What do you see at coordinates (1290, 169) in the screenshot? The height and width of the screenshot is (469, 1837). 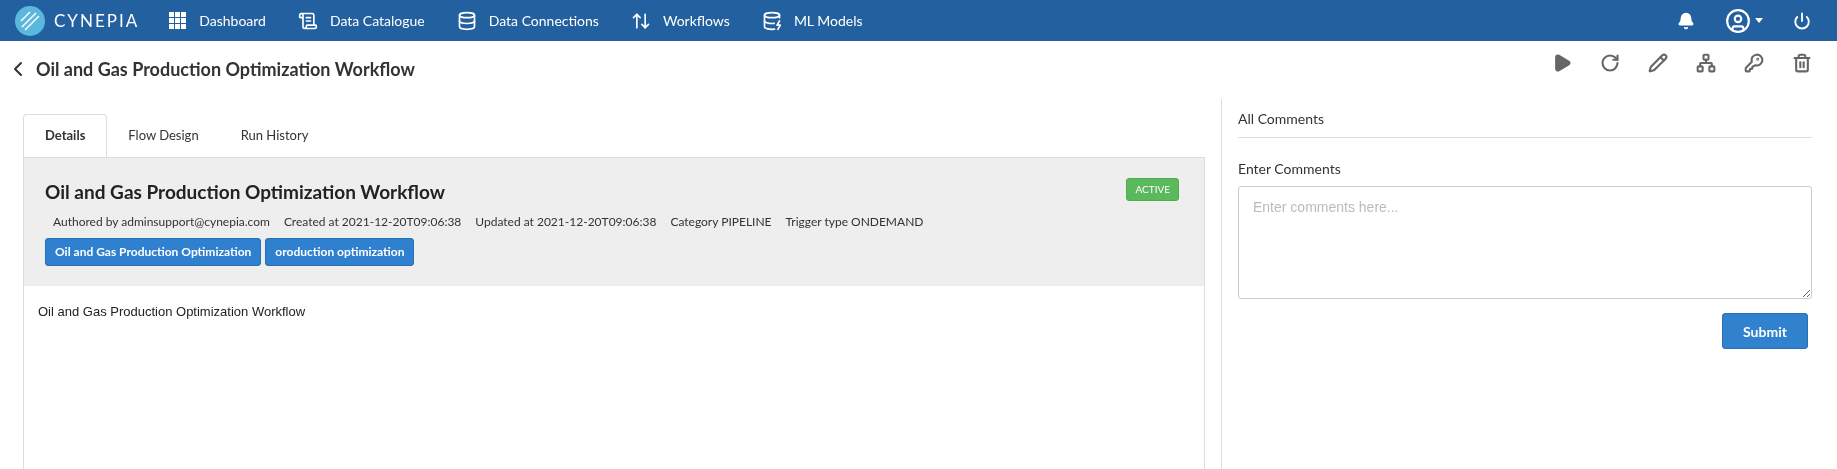 I see `field-label: Enter Comments` at bounding box center [1290, 169].